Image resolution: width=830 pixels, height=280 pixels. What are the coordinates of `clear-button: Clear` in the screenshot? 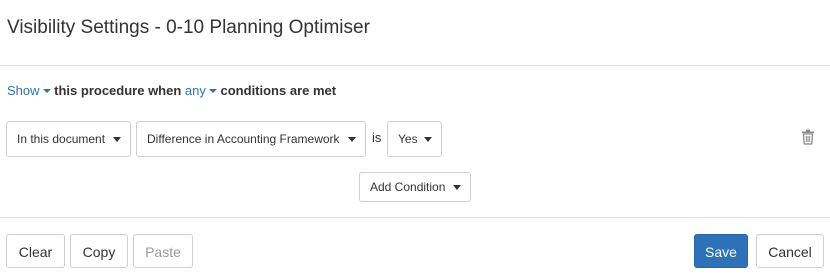 It's located at (35, 251).